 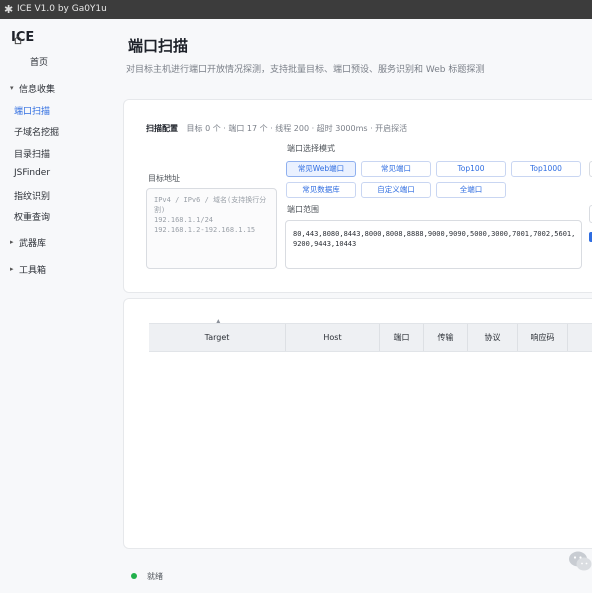 What do you see at coordinates (396, 169) in the screenshot?
I see `preset-common-ports-button: 常见端口` at bounding box center [396, 169].